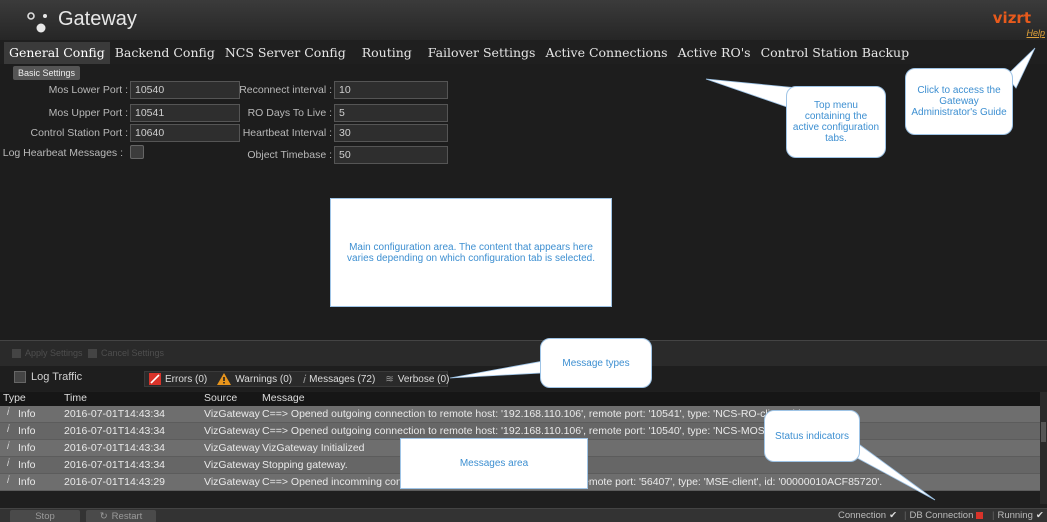 This screenshot has width=1047, height=522. What do you see at coordinates (606, 53) in the screenshot?
I see `tab-active-connections: Active Connections` at bounding box center [606, 53].